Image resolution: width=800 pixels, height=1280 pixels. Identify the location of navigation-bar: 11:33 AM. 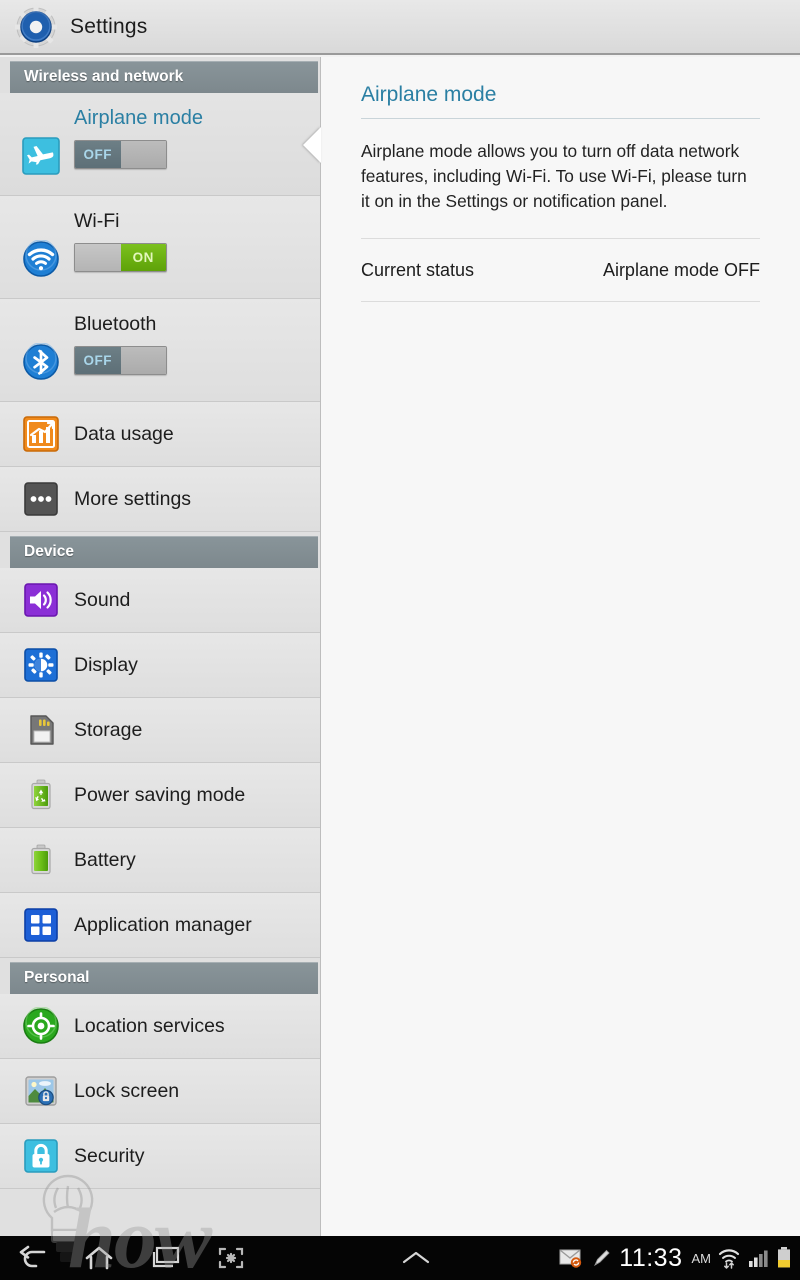
(400, 1258).